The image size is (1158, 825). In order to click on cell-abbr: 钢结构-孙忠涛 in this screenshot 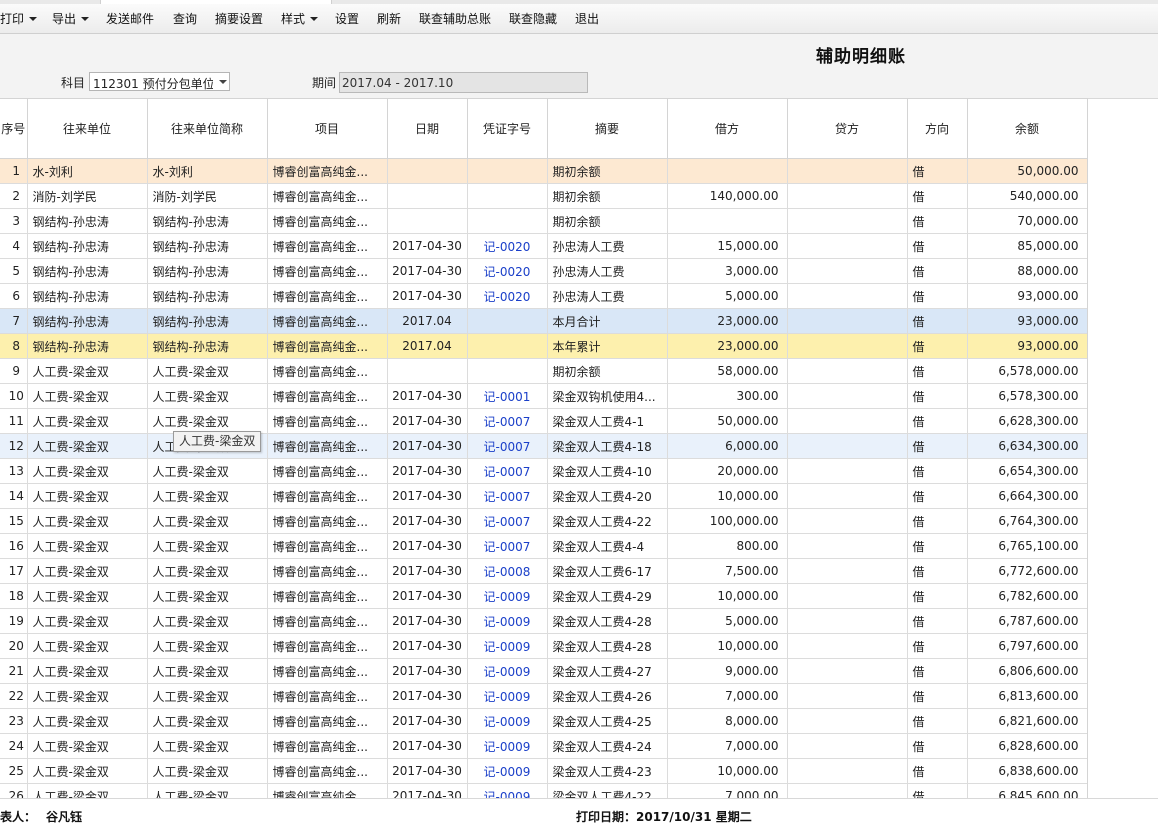, I will do `click(207, 221)`.